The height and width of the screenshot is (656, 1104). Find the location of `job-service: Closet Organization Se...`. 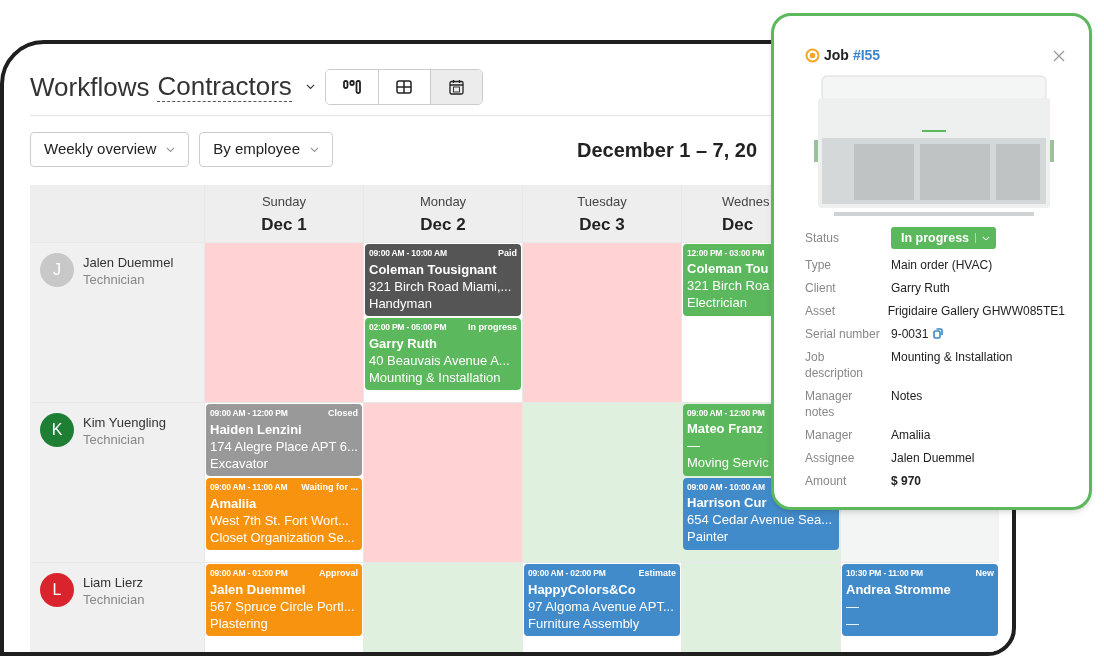

job-service: Closet Organization Se... is located at coordinates (282, 537).